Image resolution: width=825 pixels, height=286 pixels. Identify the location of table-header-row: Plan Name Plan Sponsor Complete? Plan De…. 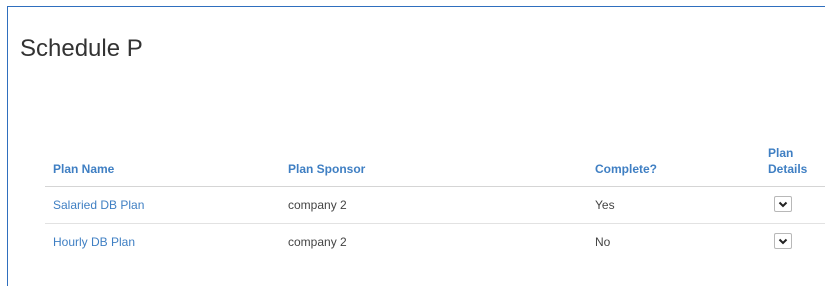
(435, 166).